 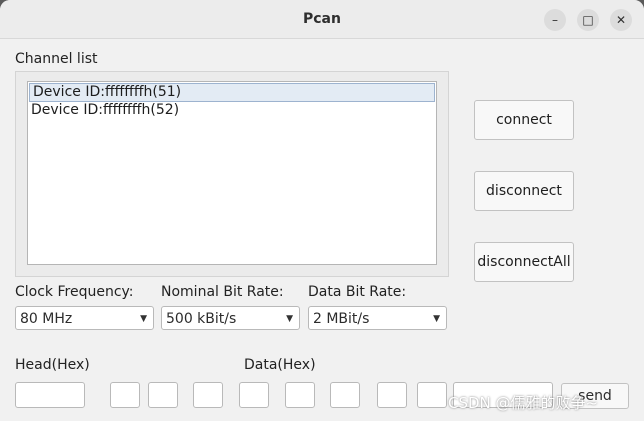 What do you see at coordinates (555, 20) in the screenshot?
I see `minimize-icon: –` at bounding box center [555, 20].